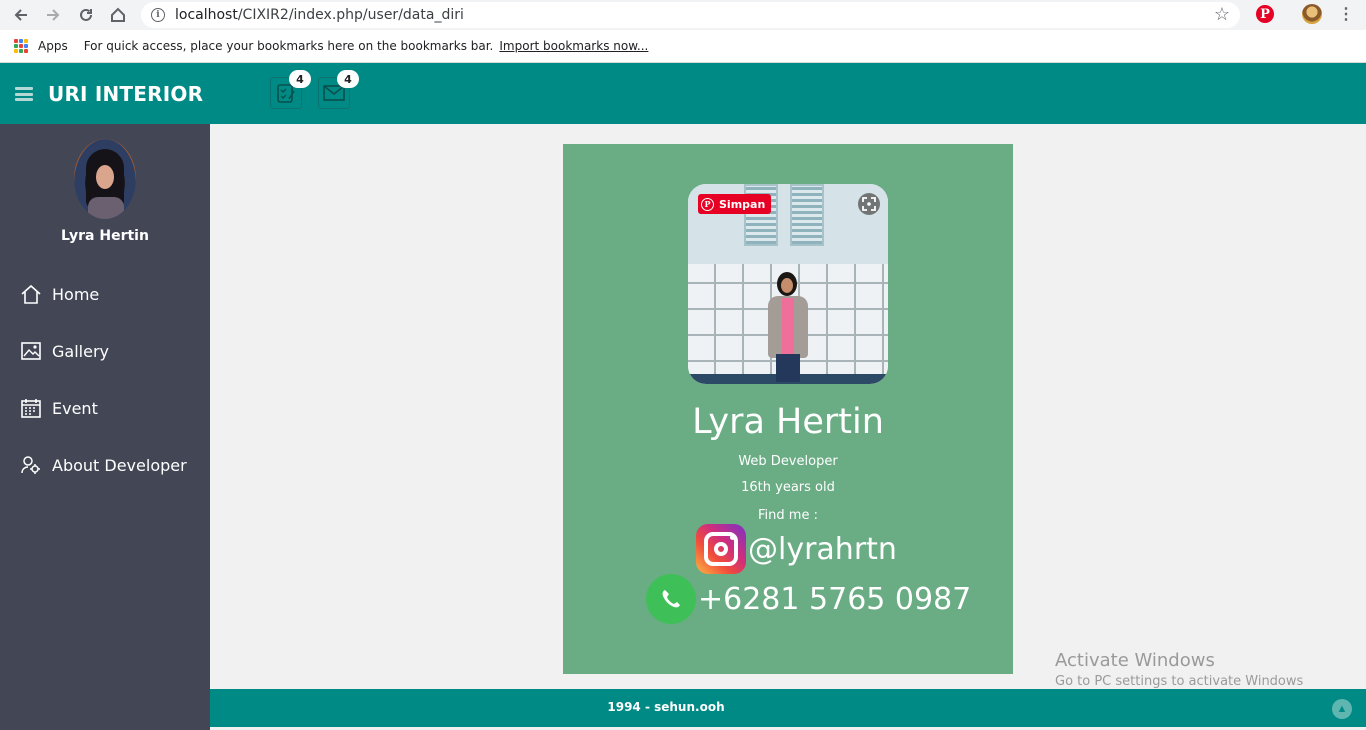 This screenshot has width=1366, height=730. I want to click on pinterest-save-button: P Simpan, so click(735, 204).